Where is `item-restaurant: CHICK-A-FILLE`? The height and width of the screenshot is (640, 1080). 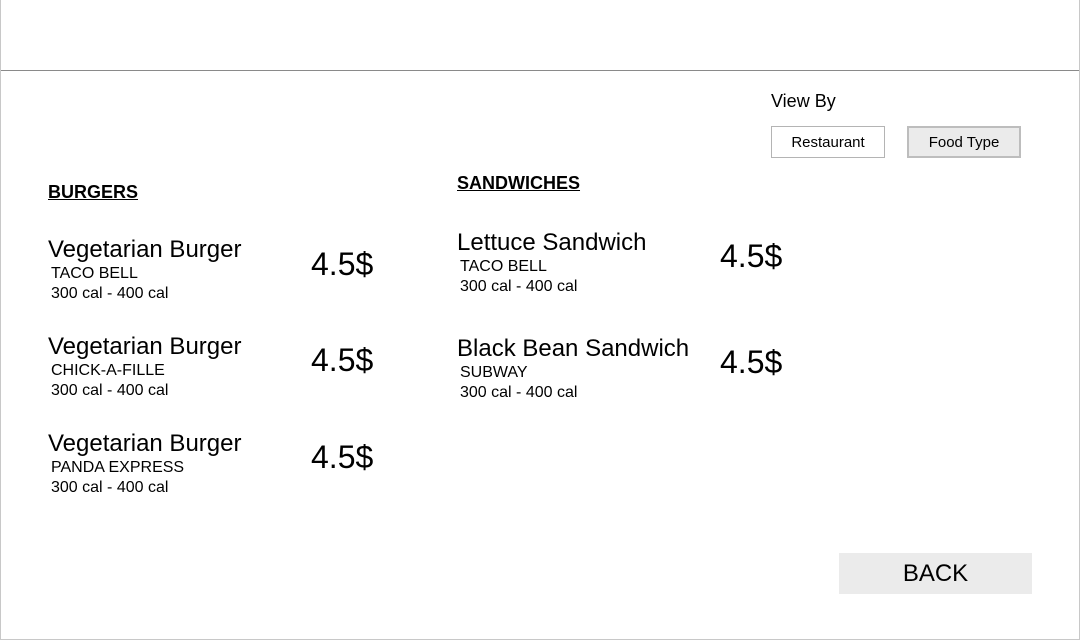
item-restaurant: CHICK-A-FILLE is located at coordinates (108, 370).